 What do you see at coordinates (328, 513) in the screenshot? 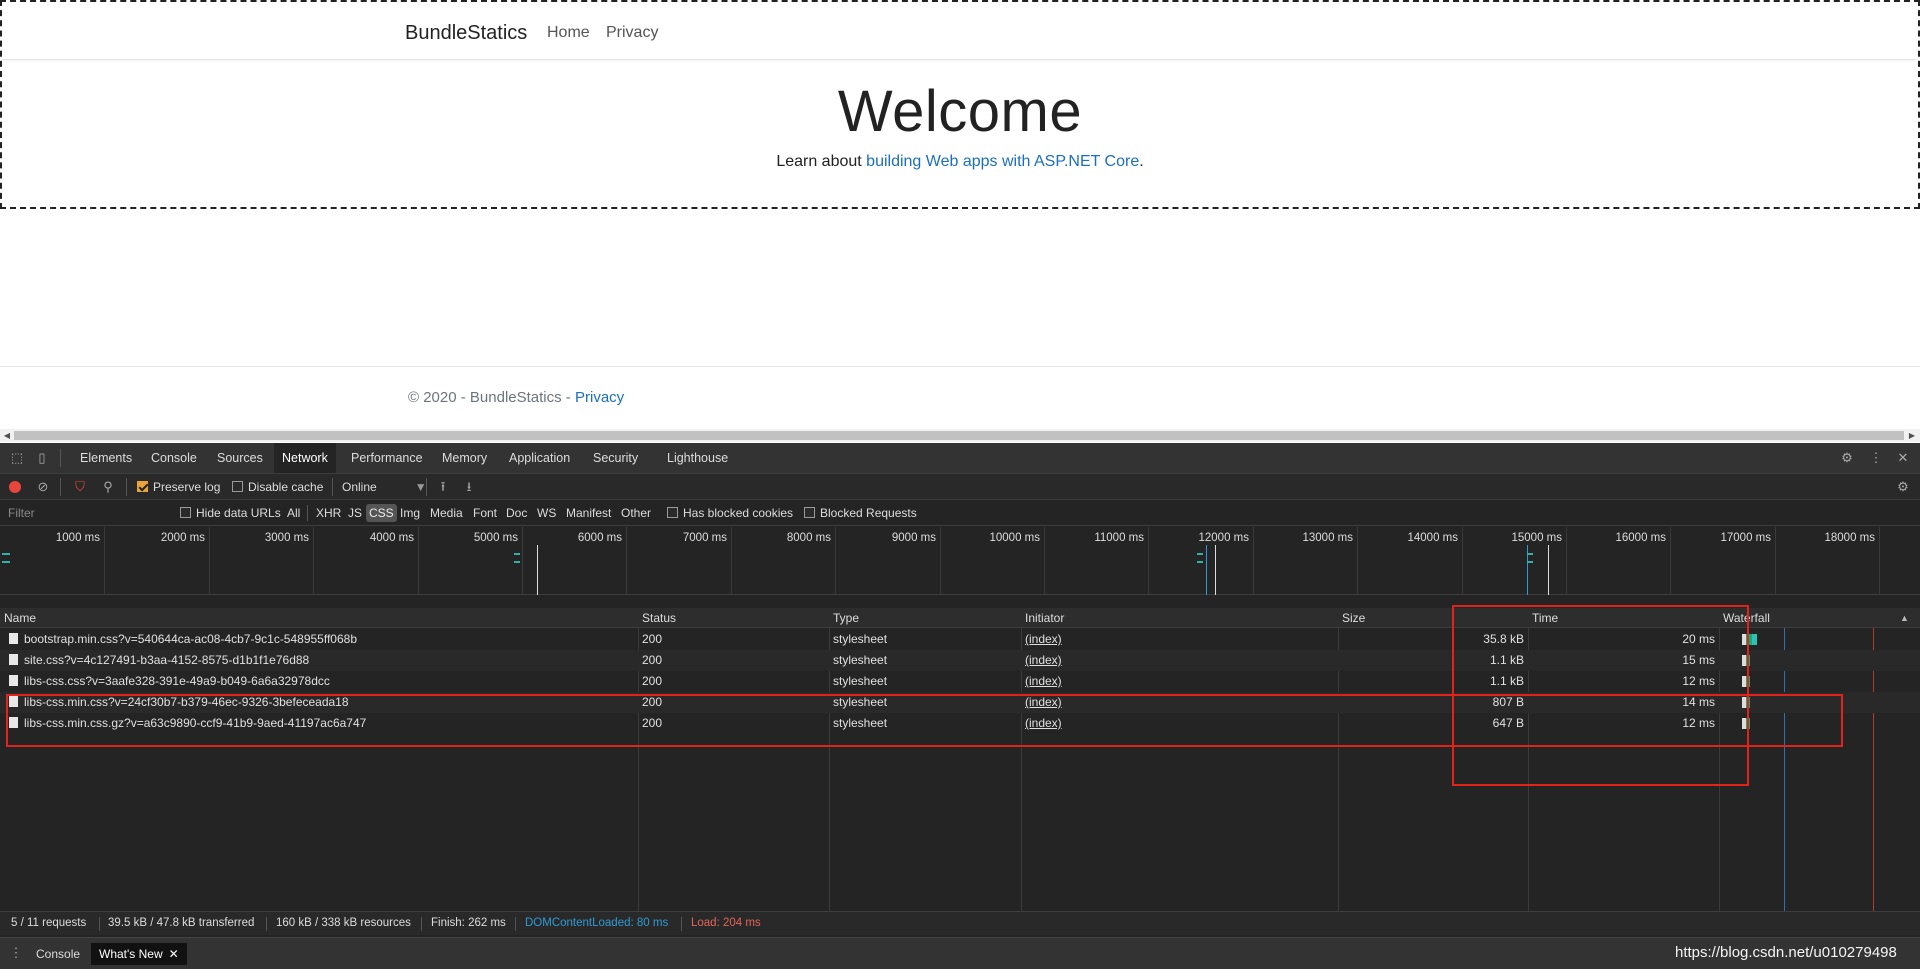
I see `filter-xhr: XHR` at bounding box center [328, 513].